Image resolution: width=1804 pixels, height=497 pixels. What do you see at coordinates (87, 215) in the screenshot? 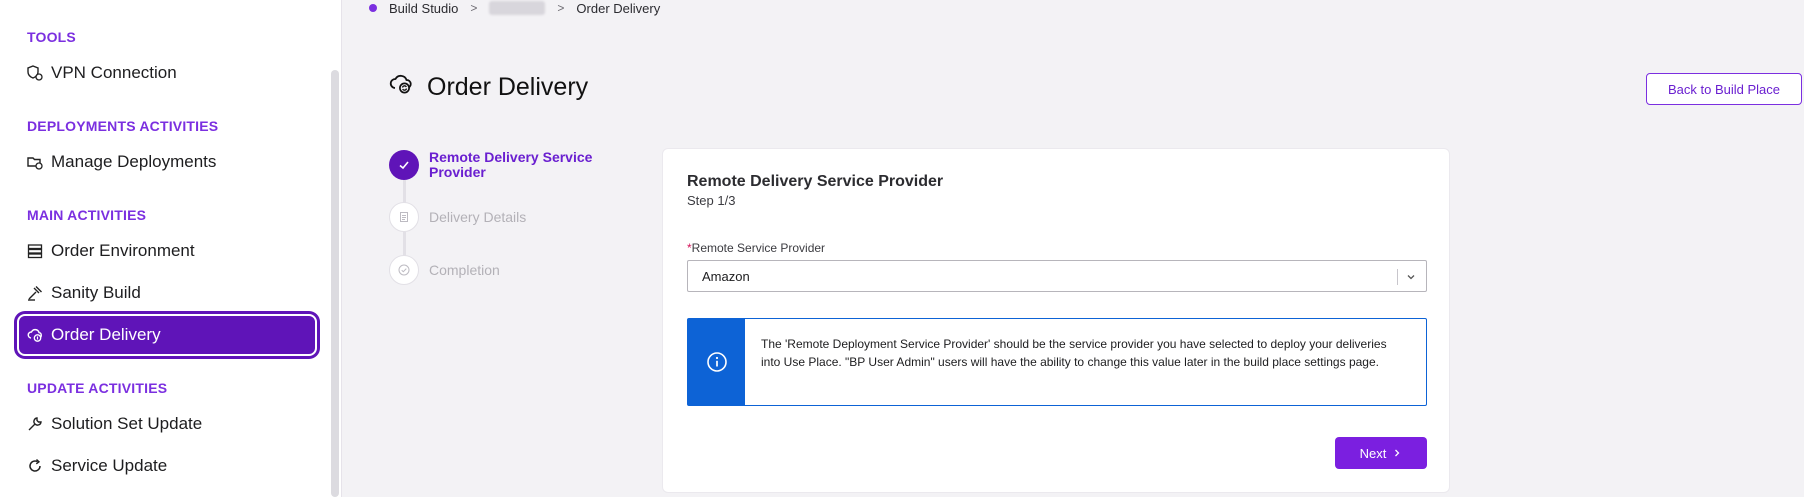
I see `section-title-main: MAIN ACTIVITIES` at bounding box center [87, 215].